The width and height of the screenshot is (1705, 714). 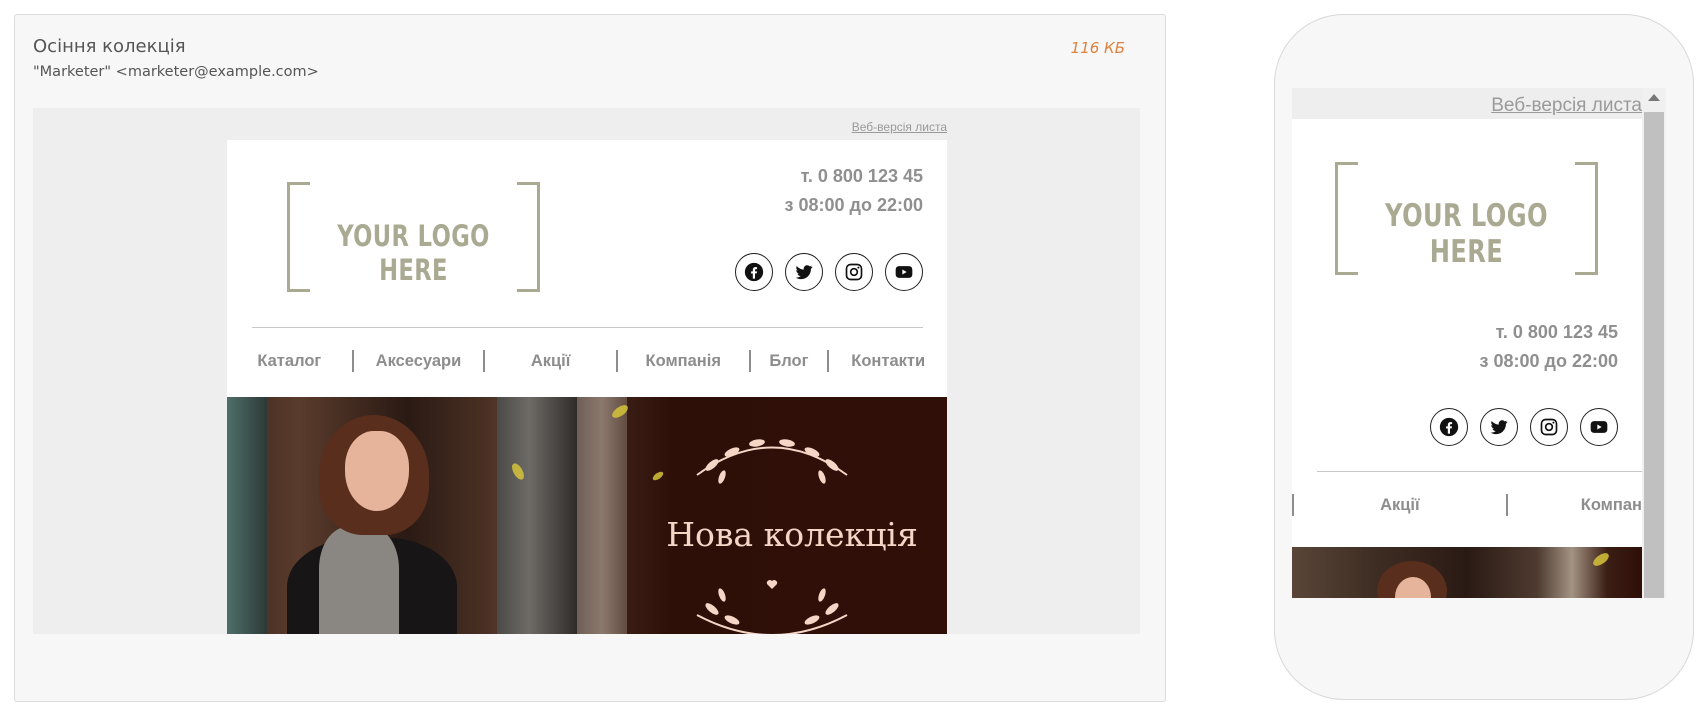 What do you see at coordinates (862, 176) in the screenshot?
I see `phone-number: т. 0 800 123 45` at bounding box center [862, 176].